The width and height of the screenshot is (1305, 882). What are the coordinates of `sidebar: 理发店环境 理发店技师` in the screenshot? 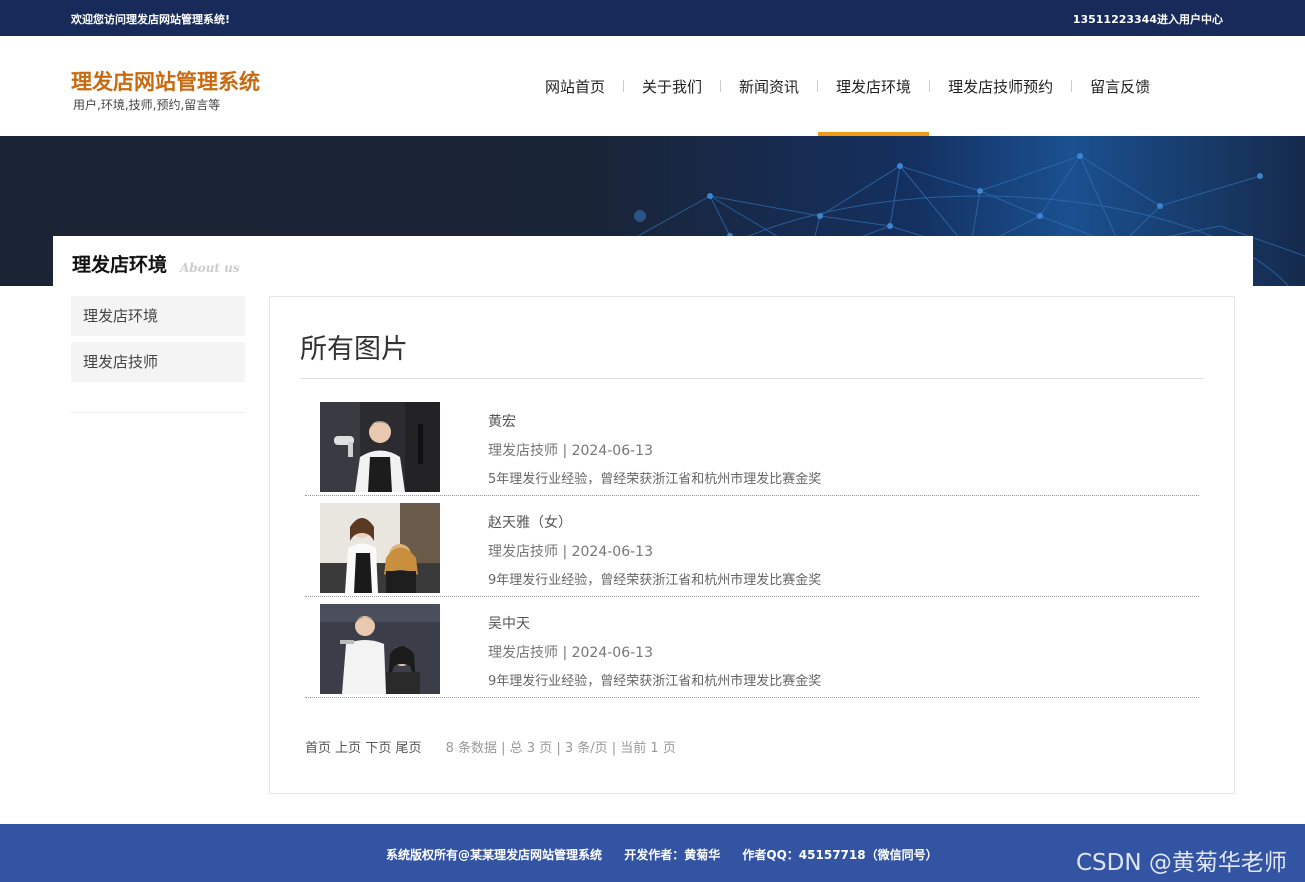 It's located at (158, 342).